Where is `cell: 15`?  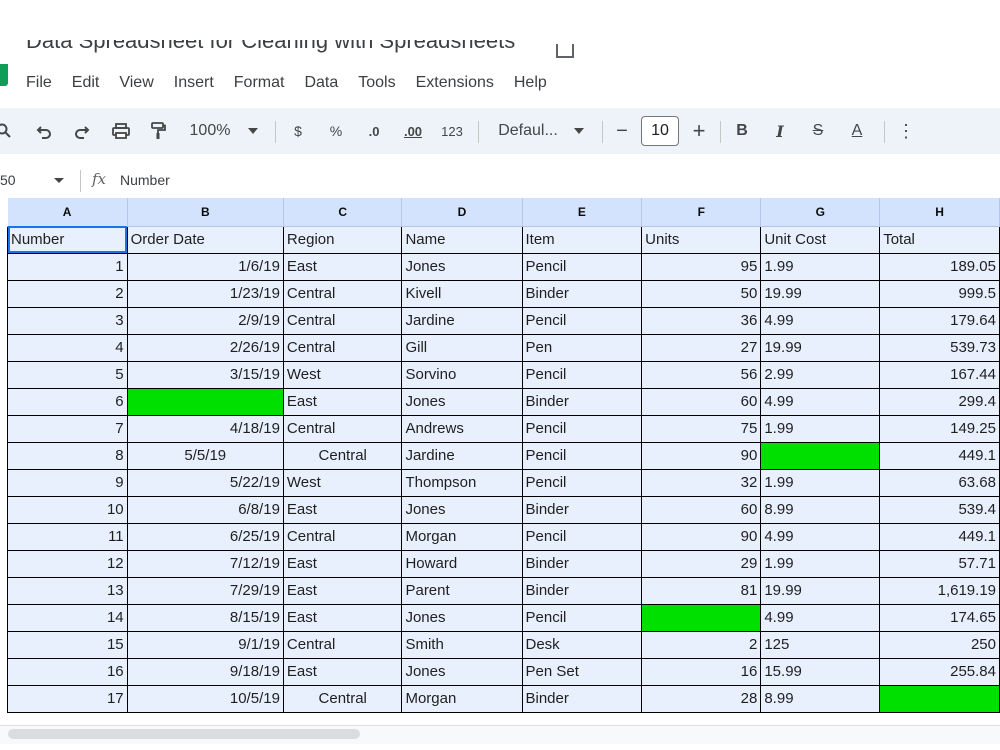 cell: 15 is located at coordinates (67, 644).